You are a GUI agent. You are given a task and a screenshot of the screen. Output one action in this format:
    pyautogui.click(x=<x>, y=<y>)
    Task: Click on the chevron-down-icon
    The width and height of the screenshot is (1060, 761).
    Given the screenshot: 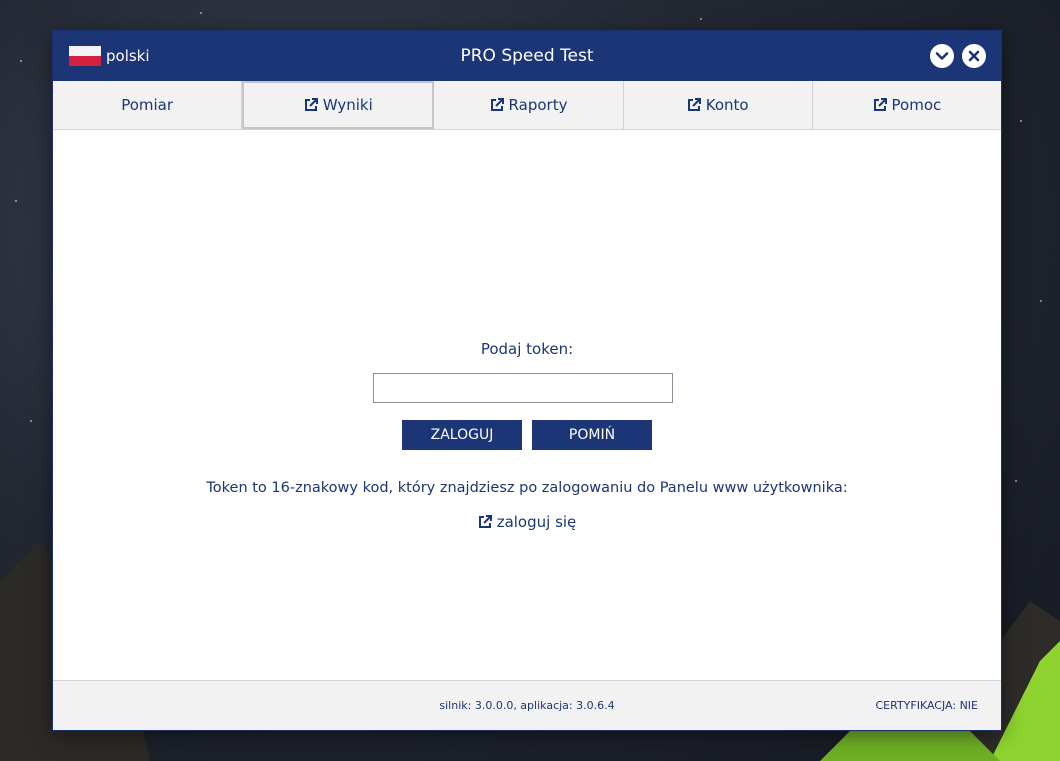 What is the action you would take?
    pyautogui.click(x=942, y=56)
    